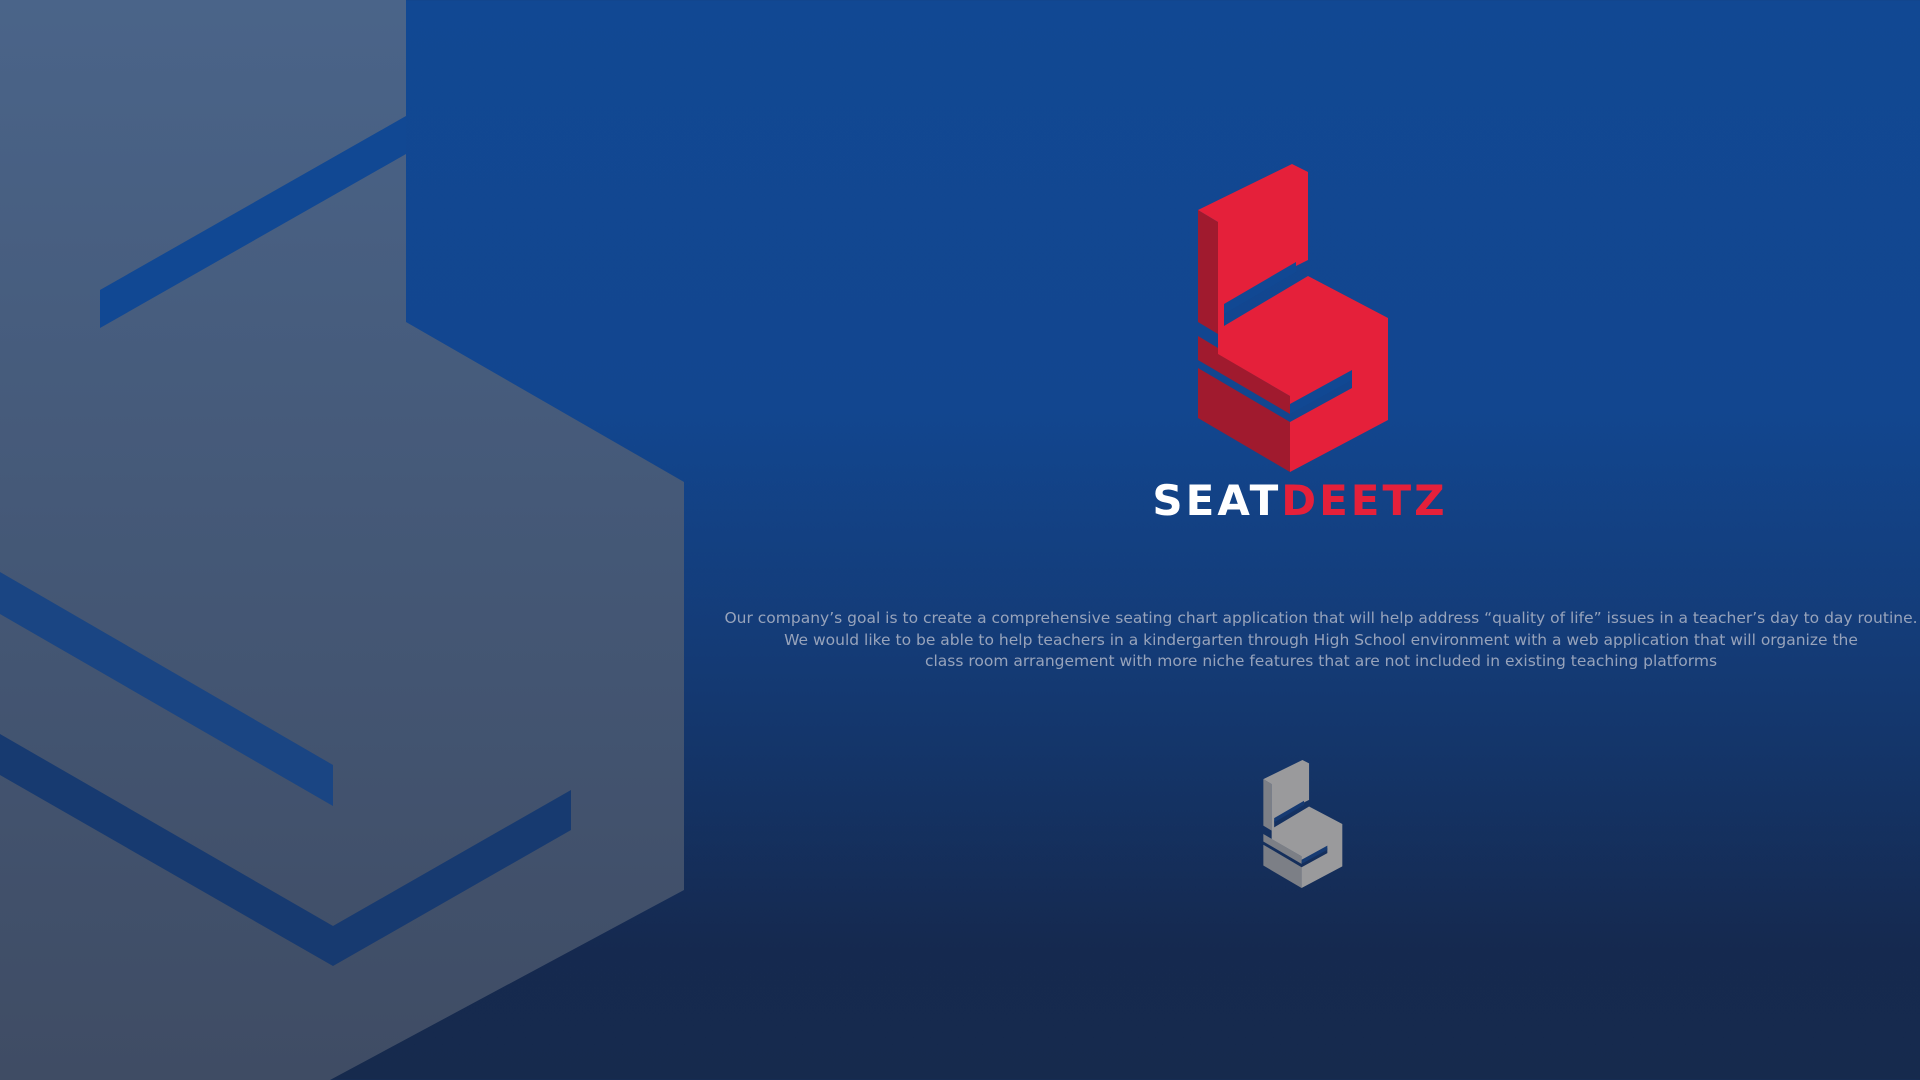  What do you see at coordinates (1293, 318) in the screenshot?
I see `seatdeetz-logo-icon` at bounding box center [1293, 318].